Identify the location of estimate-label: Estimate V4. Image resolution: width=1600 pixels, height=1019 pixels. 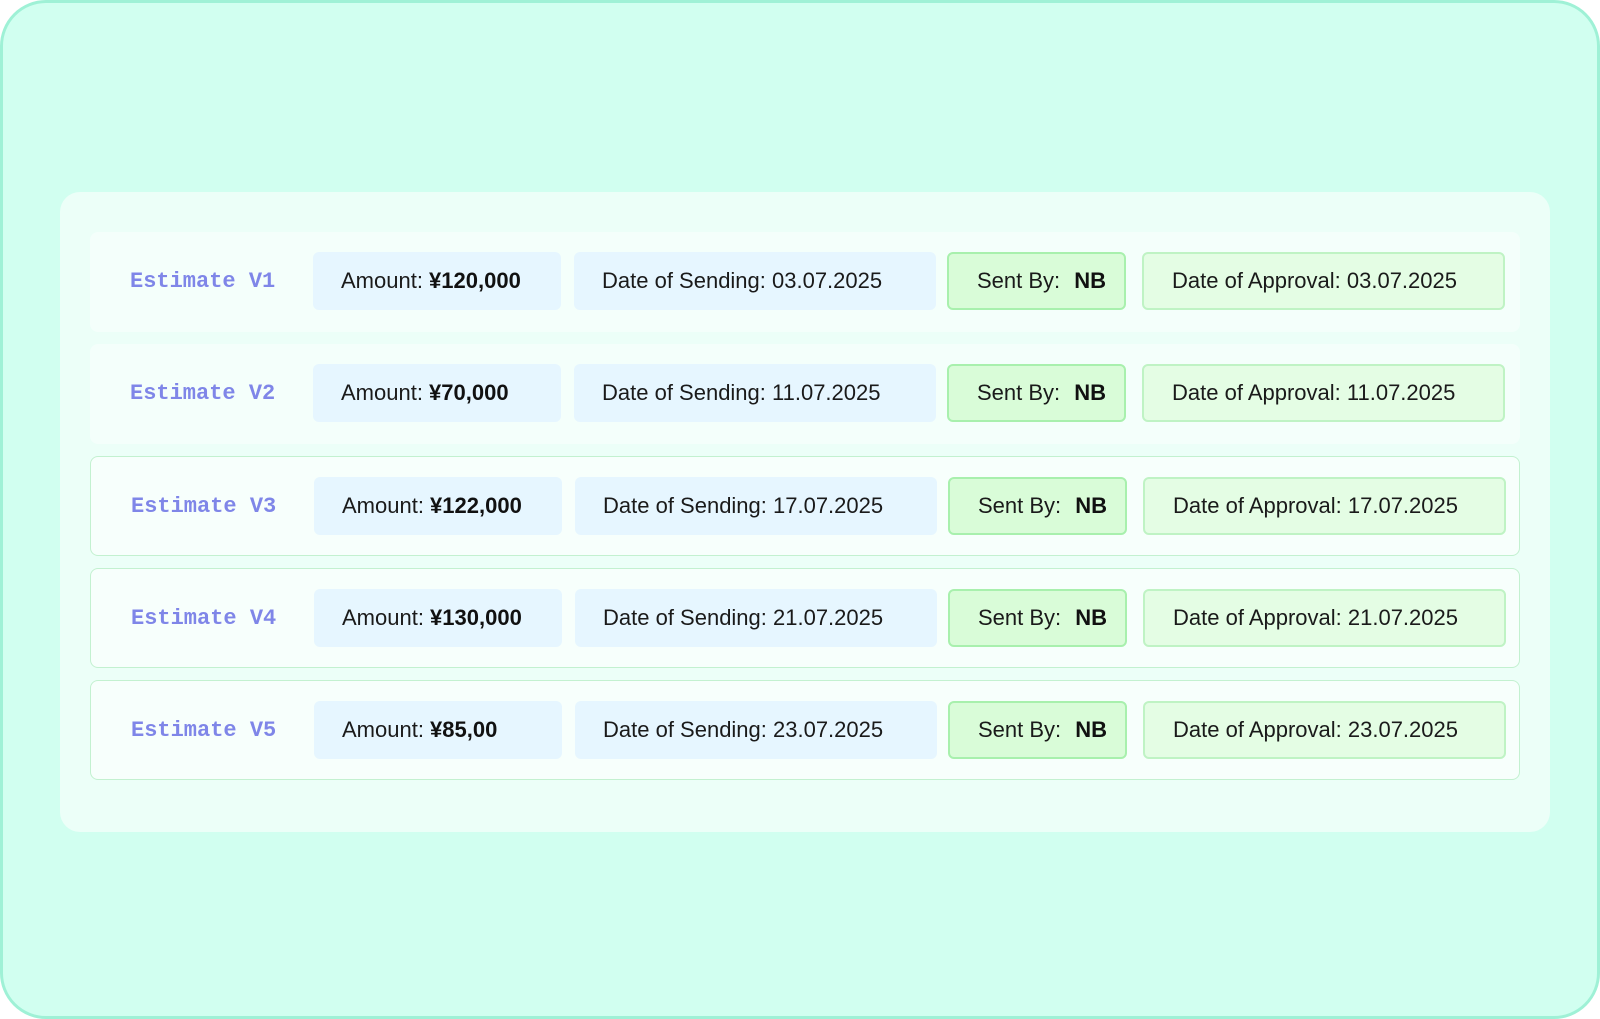
(204, 618).